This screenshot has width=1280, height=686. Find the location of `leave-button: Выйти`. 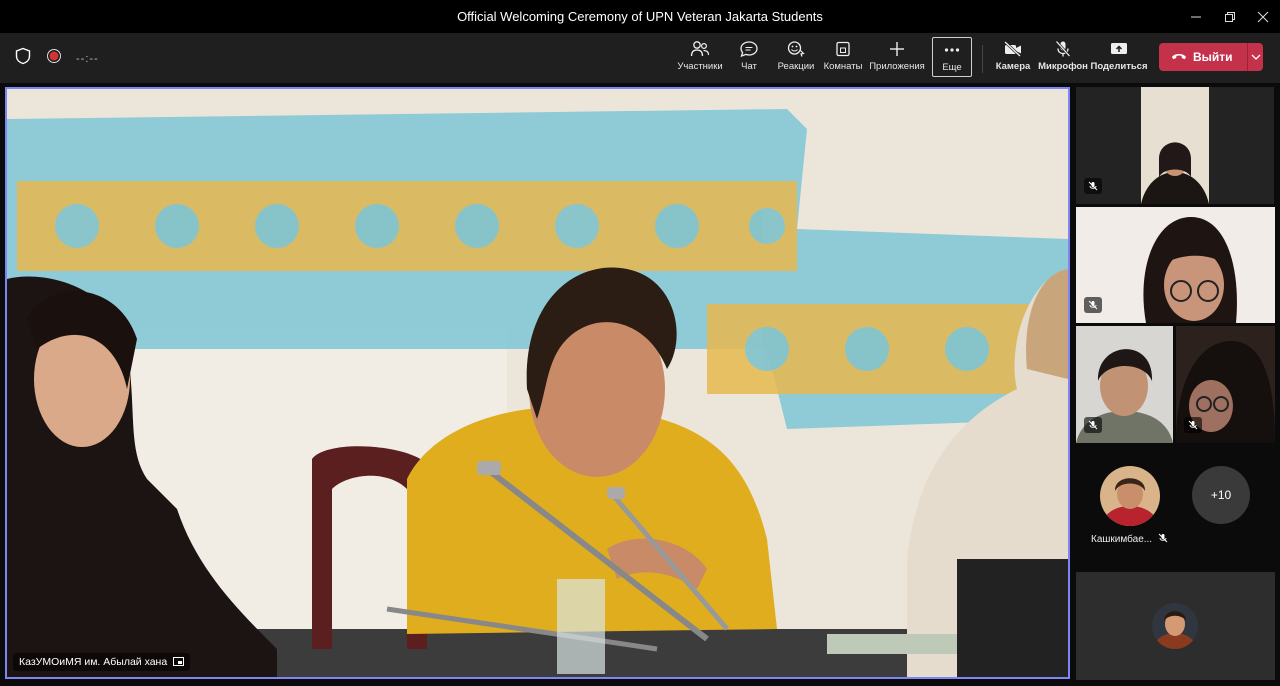

leave-button: Выйти is located at coordinates (1211, 57).